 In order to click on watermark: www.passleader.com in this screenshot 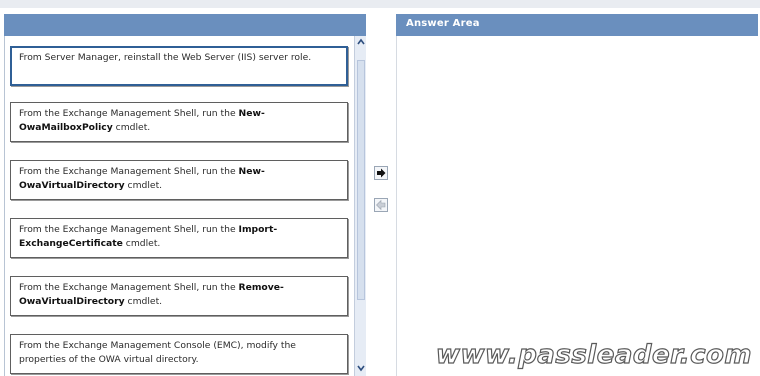, I will do `click(593, 354)`.